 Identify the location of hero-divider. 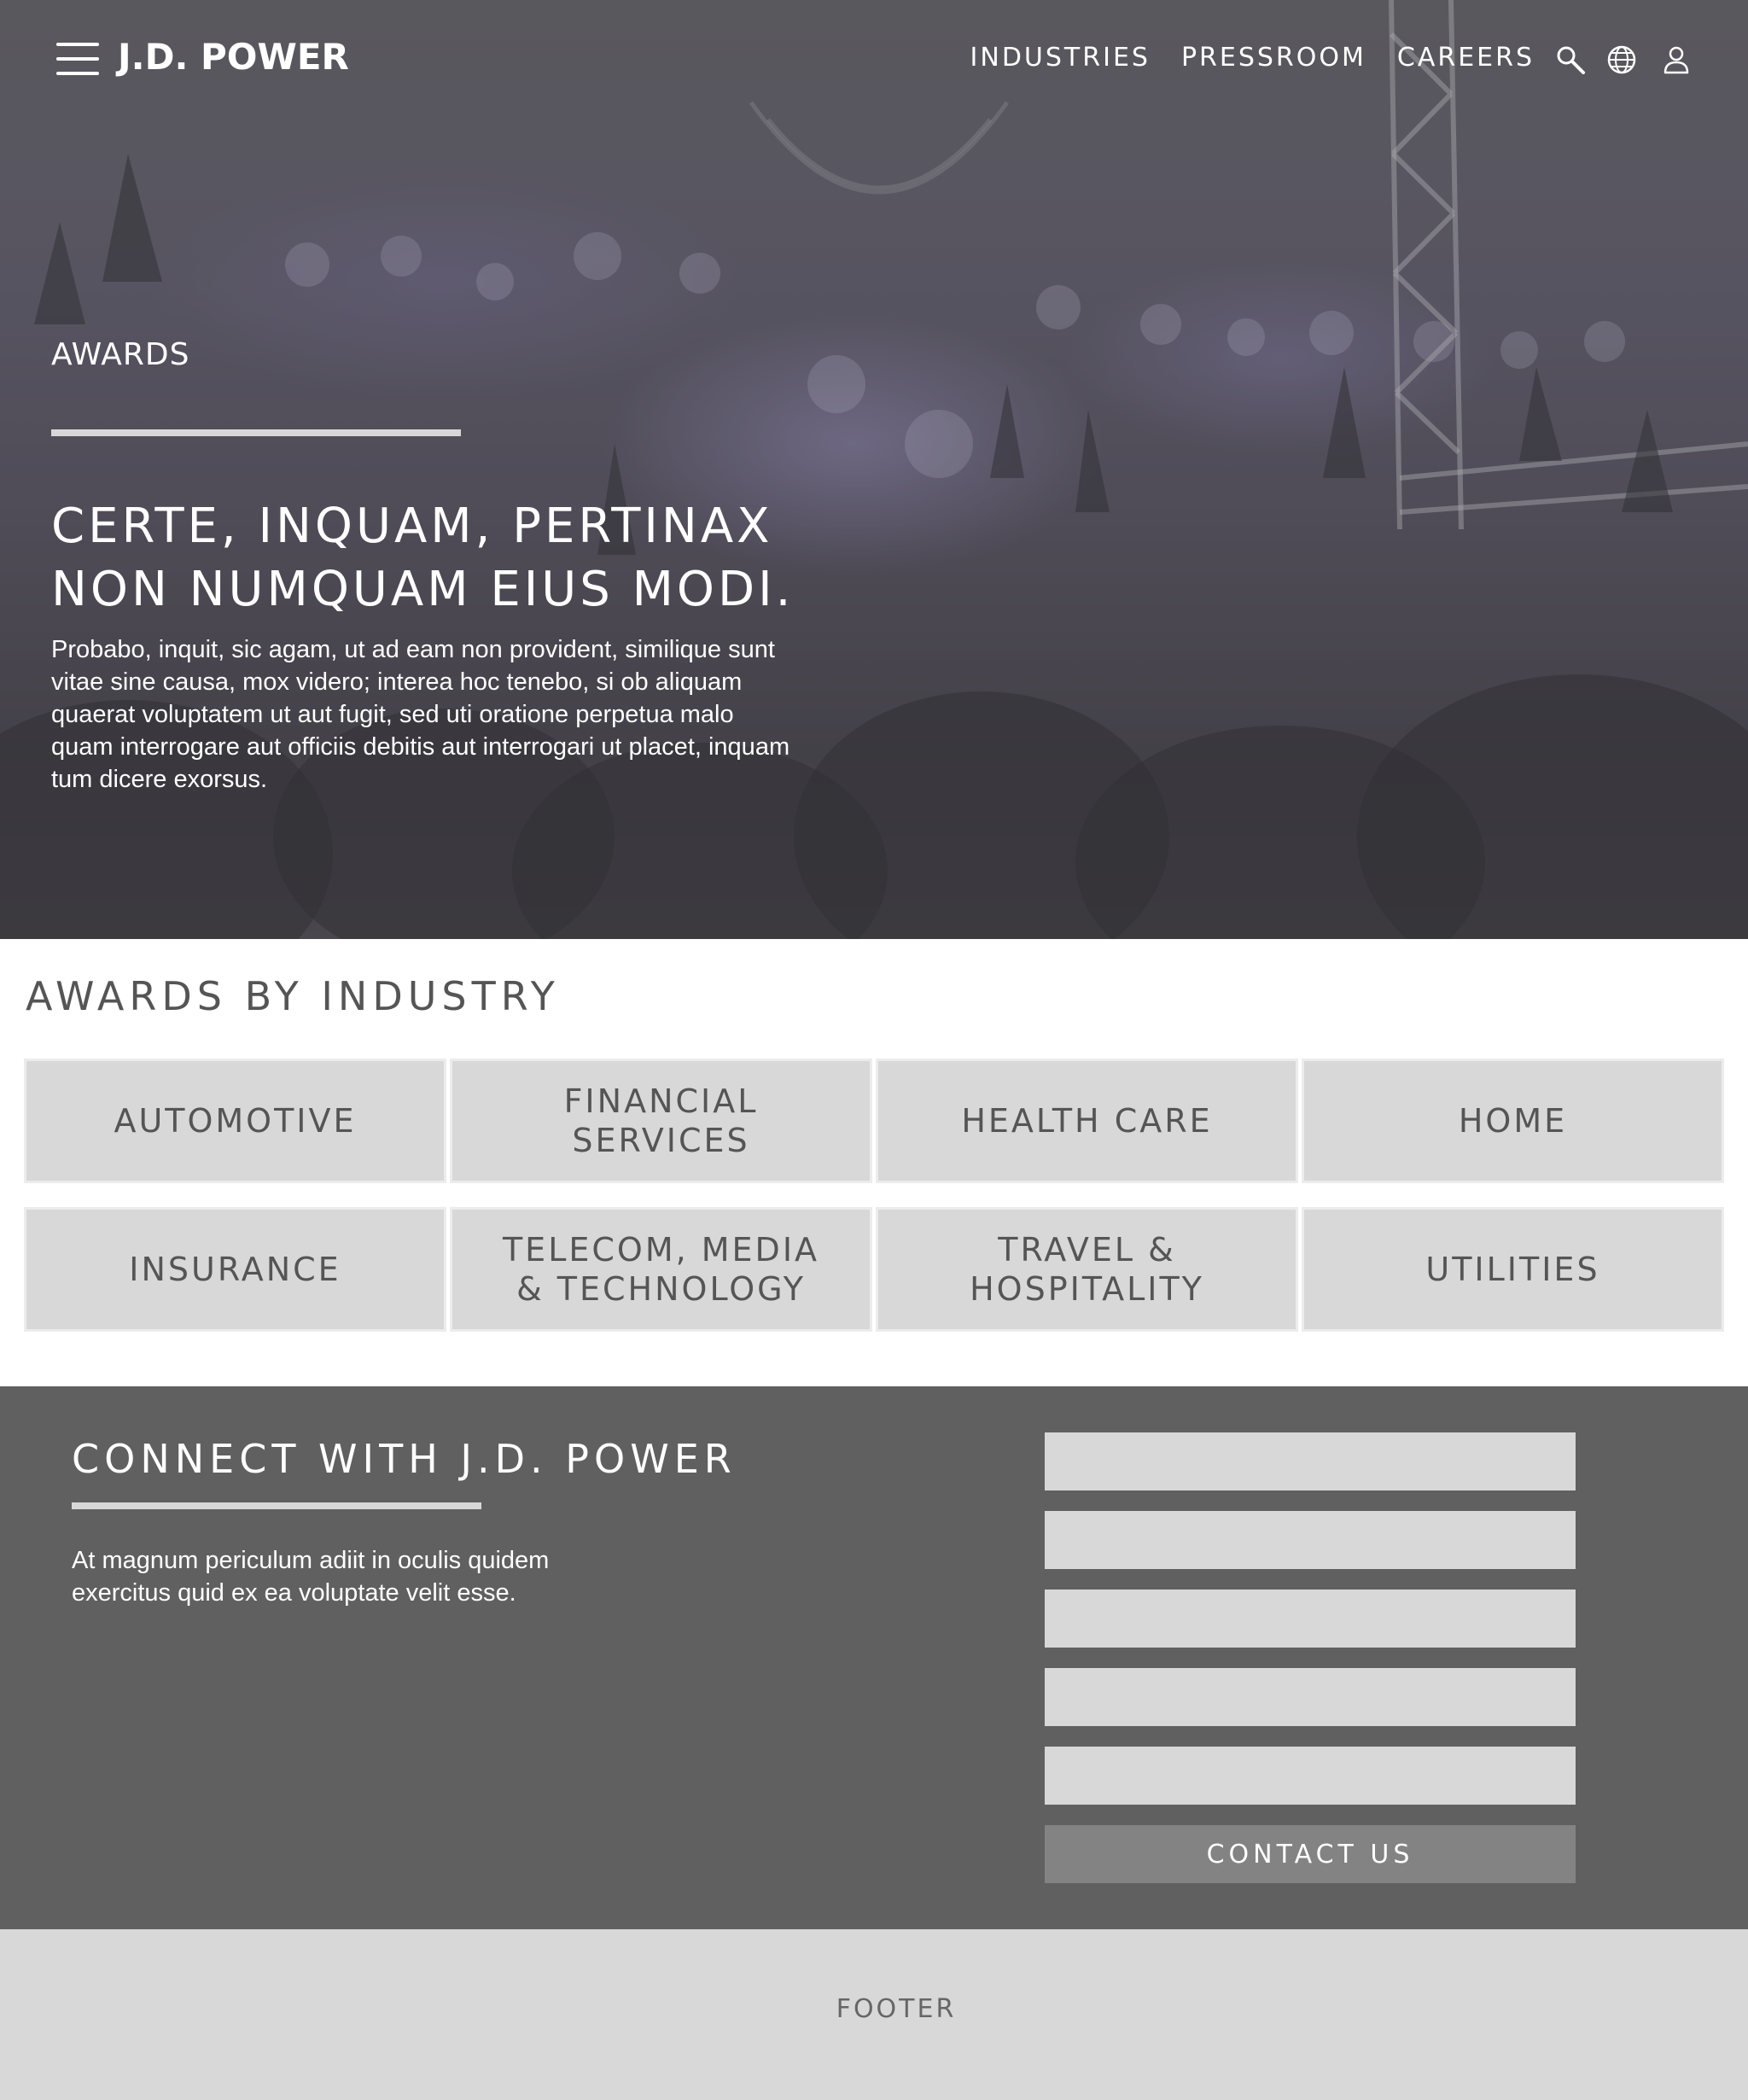
(256, 432).